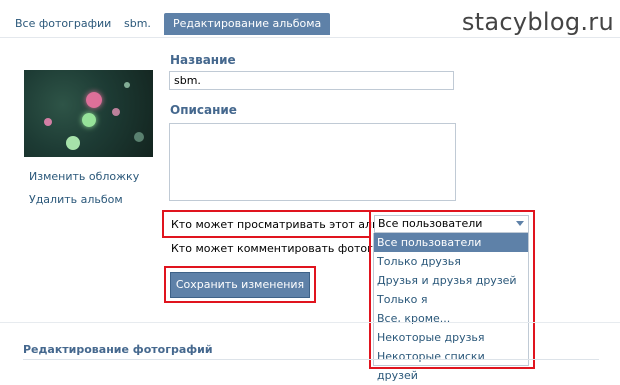 This screenshot has height=385, width=620. What do you see at coordinates (203, 60) in the screenshot?
I see `name-label: Название` at bounding box center [203, 60].